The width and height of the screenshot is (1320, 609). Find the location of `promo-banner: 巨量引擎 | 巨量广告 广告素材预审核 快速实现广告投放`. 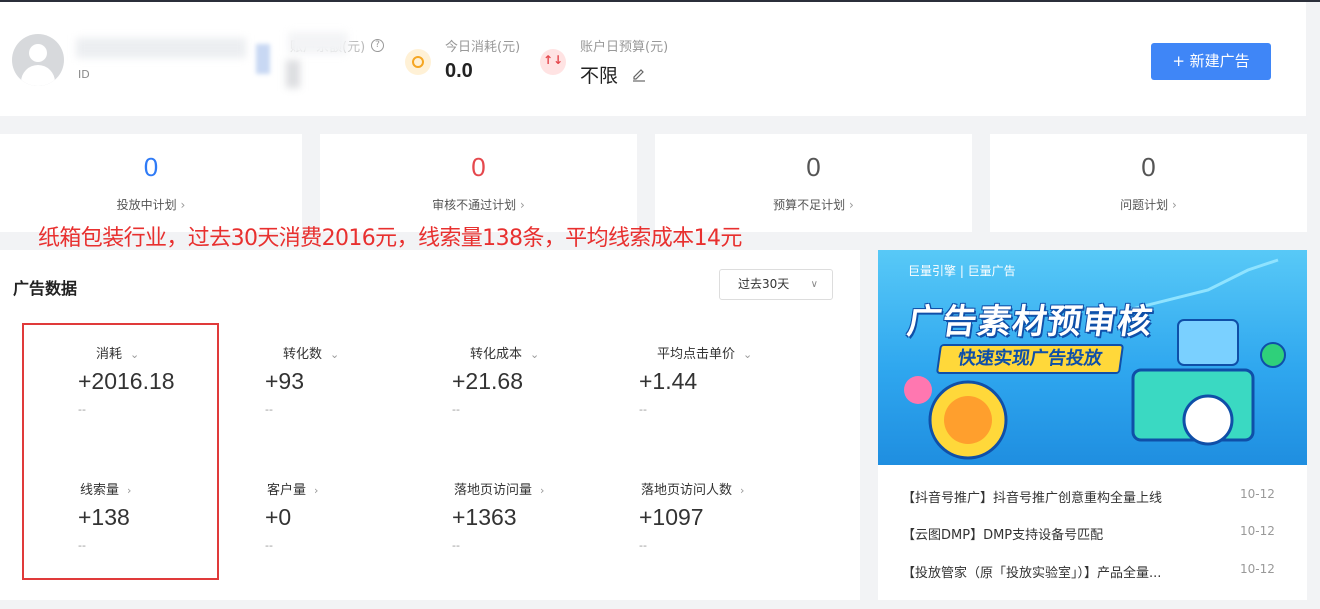

promo-banner: 巨量引擎 | 巨量广告 广告素材预审核 快速实现广告投放 is located at coordinates (1092, 357).